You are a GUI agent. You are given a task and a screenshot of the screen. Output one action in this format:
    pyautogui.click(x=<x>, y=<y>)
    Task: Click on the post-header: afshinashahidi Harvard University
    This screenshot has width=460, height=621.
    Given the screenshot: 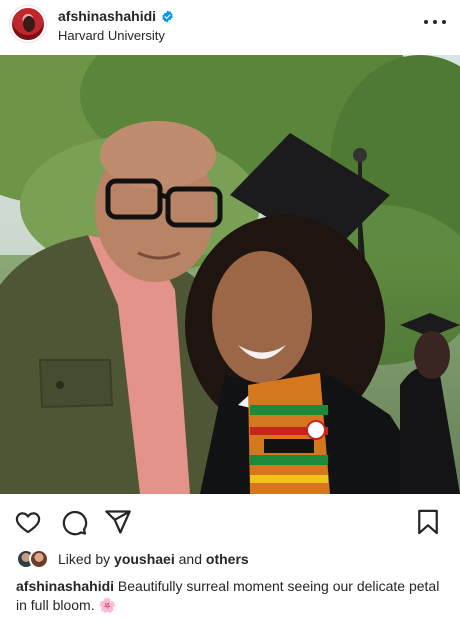 What is the action you would take?
    pyautogui.click(x=230, y=27)
    